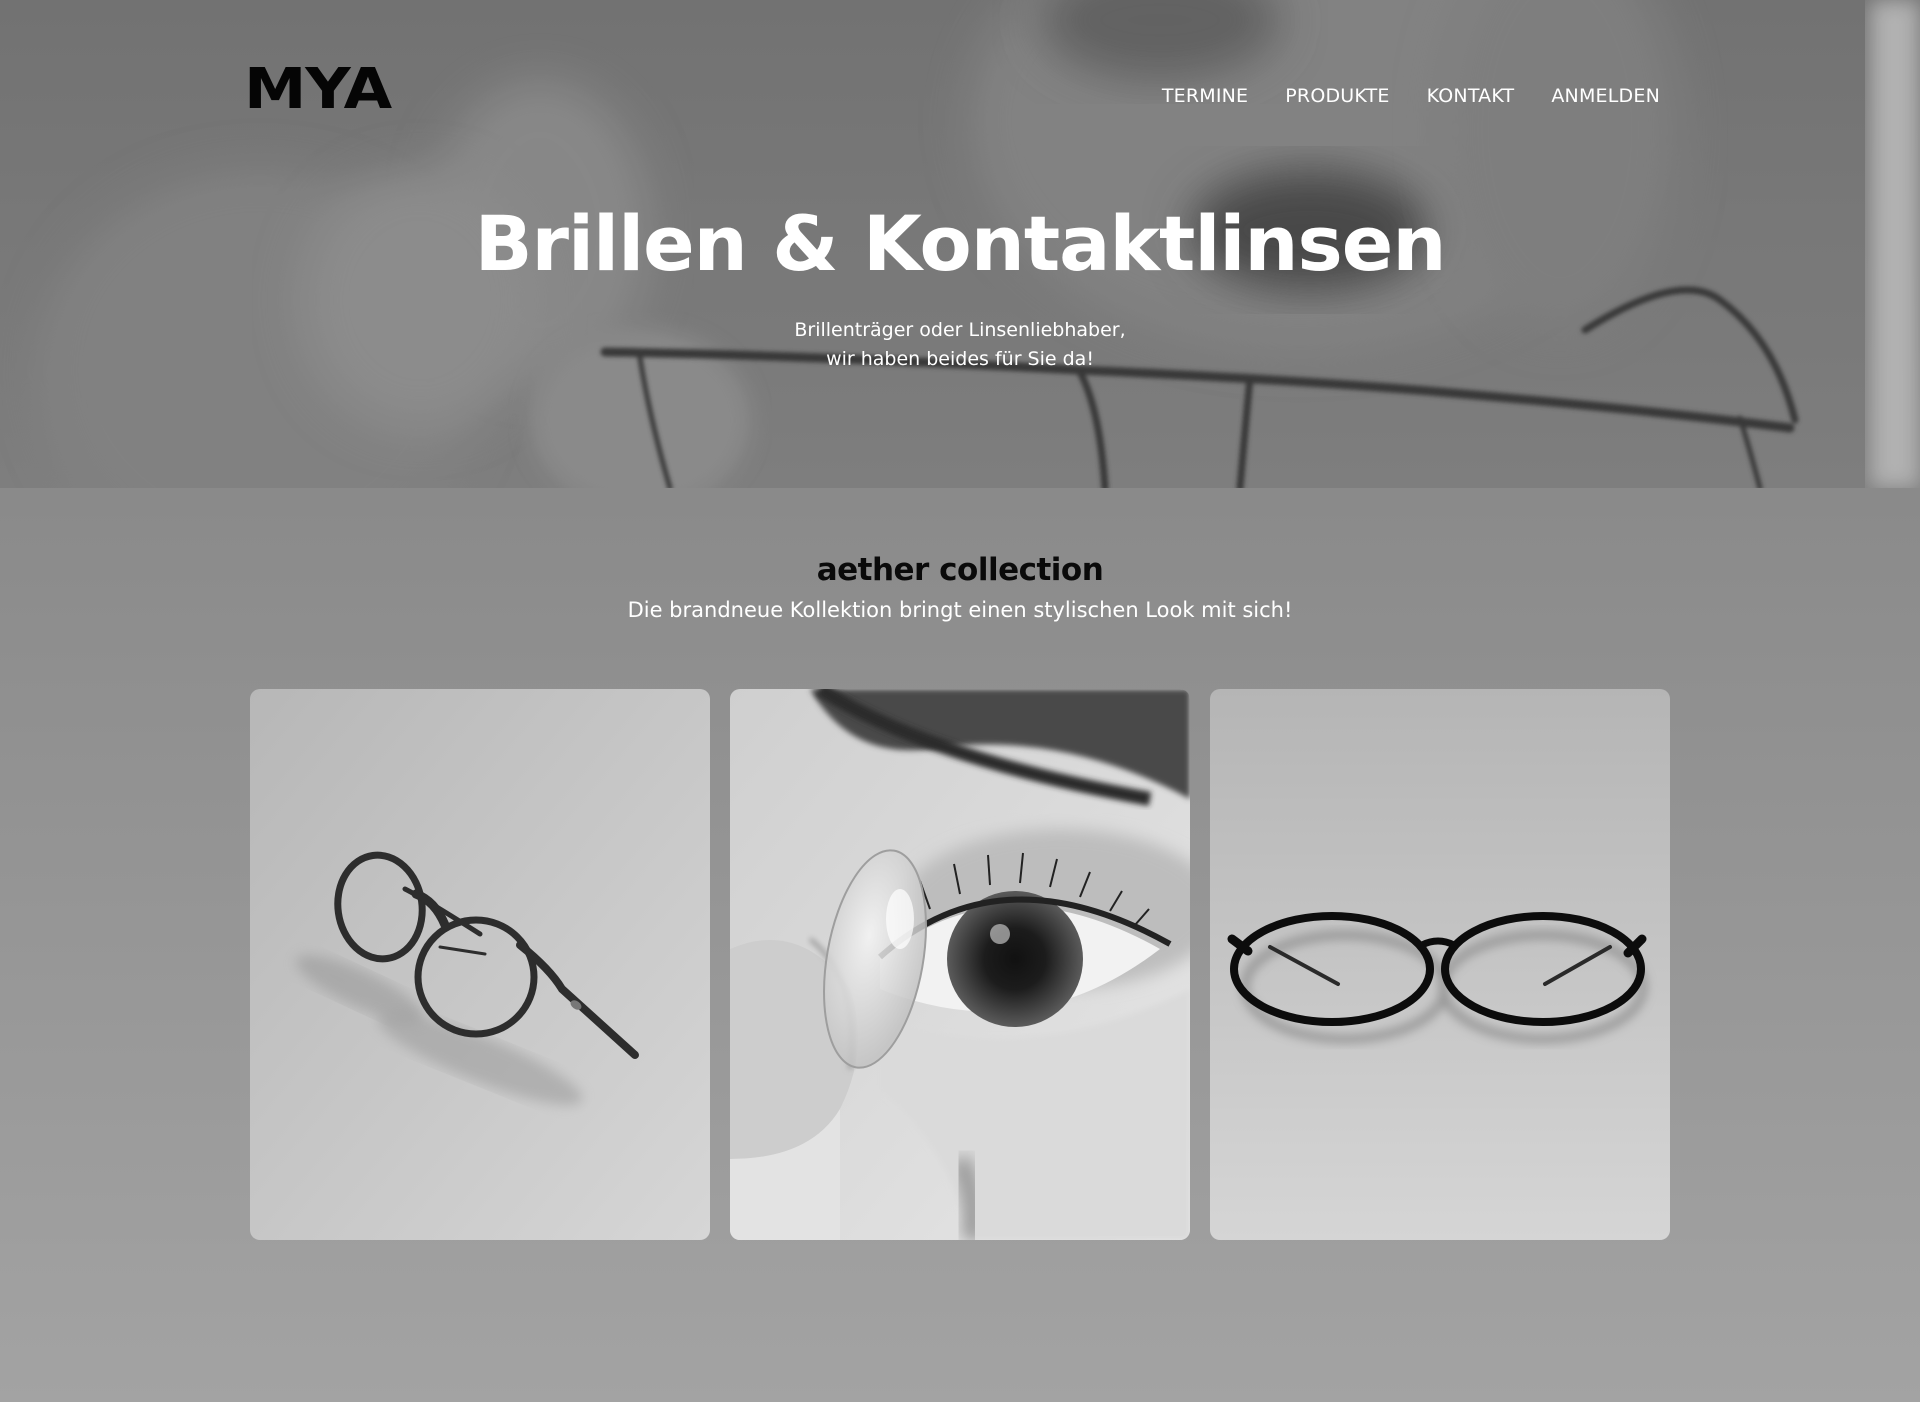 The image size is (1920, 1402). What do you see at coordinates (1337, 96) in the screenshot?
I see `nav-item-produkte: PRODUKTE` at bounding box center [1337, 96].